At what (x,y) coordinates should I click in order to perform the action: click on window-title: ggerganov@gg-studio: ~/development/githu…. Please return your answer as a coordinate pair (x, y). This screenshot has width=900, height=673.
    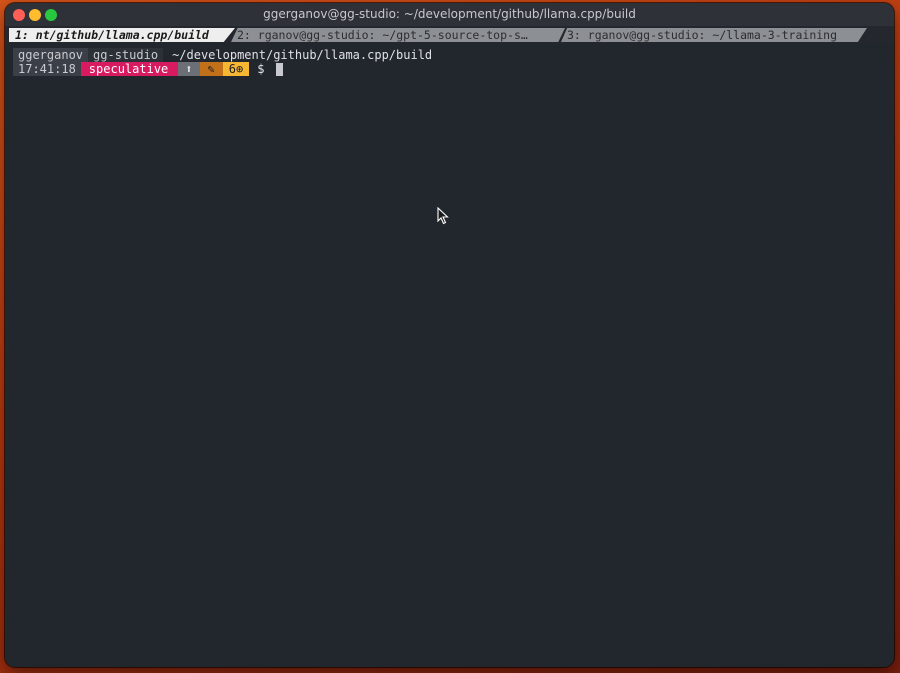
    Looking at the image, I should click on (449, 14).